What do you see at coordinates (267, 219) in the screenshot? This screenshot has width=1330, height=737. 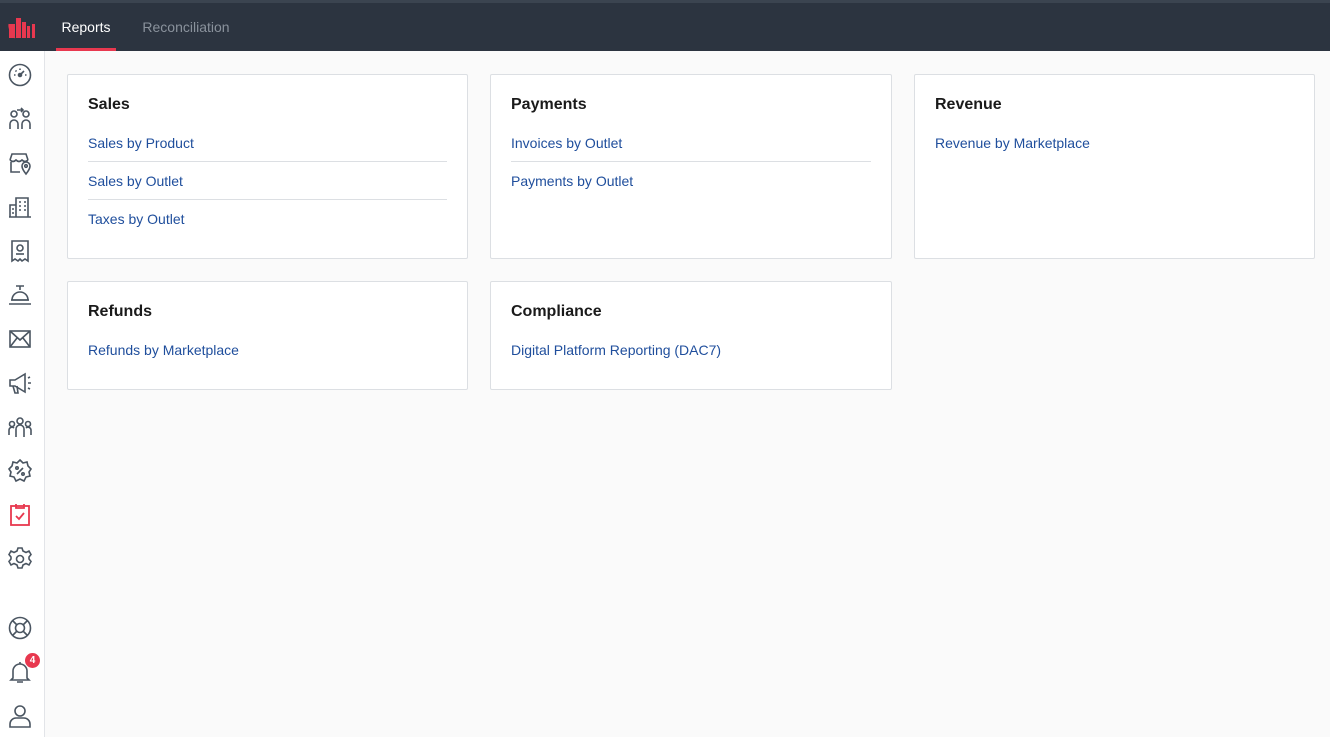 I see `taxes-by-outlet-link: Taxes by Outlet` at bounding box center [267, 219].